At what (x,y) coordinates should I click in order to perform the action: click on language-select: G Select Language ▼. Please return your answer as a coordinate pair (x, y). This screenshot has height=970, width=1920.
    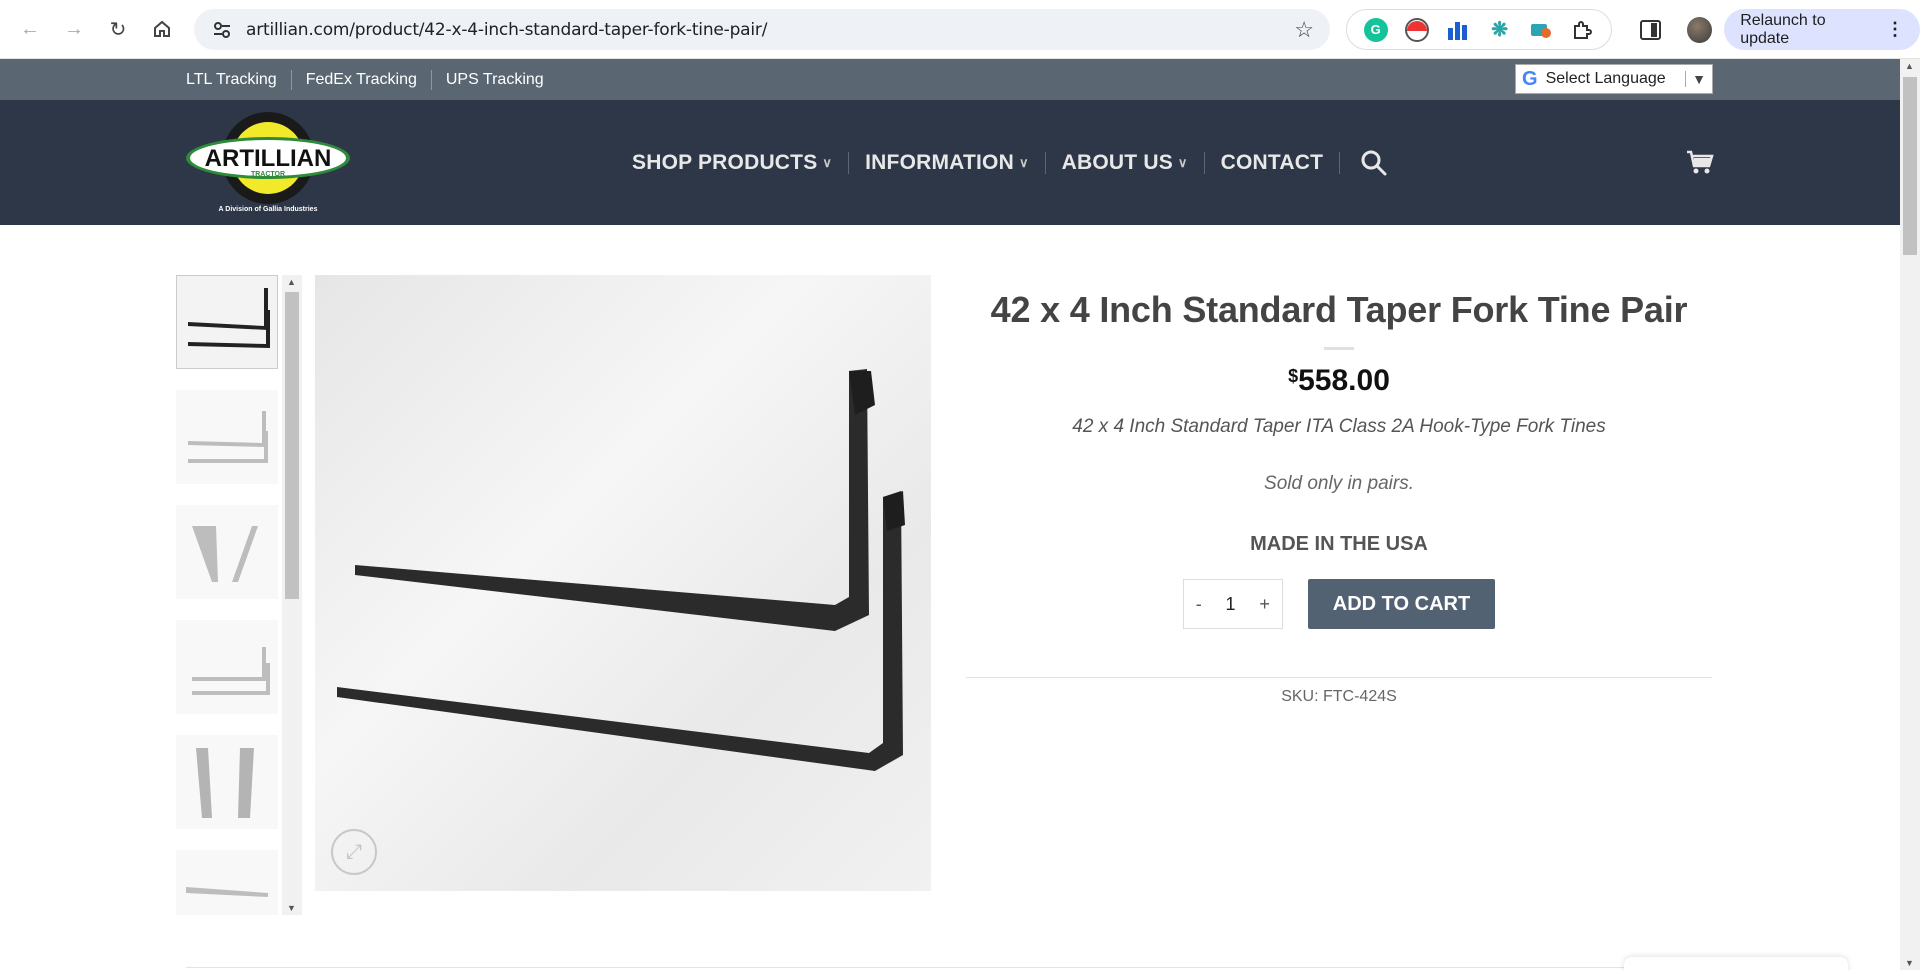
    Looking at the image, I should click on (1614, 79).